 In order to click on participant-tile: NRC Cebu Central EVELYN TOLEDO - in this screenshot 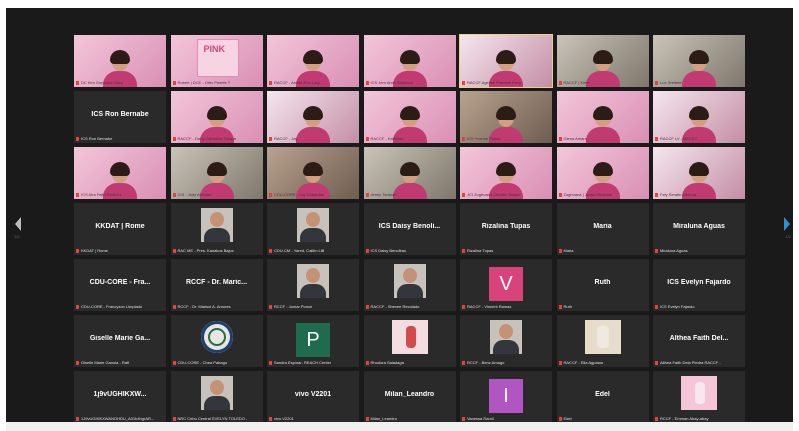, I will do `click(216, 397)`.